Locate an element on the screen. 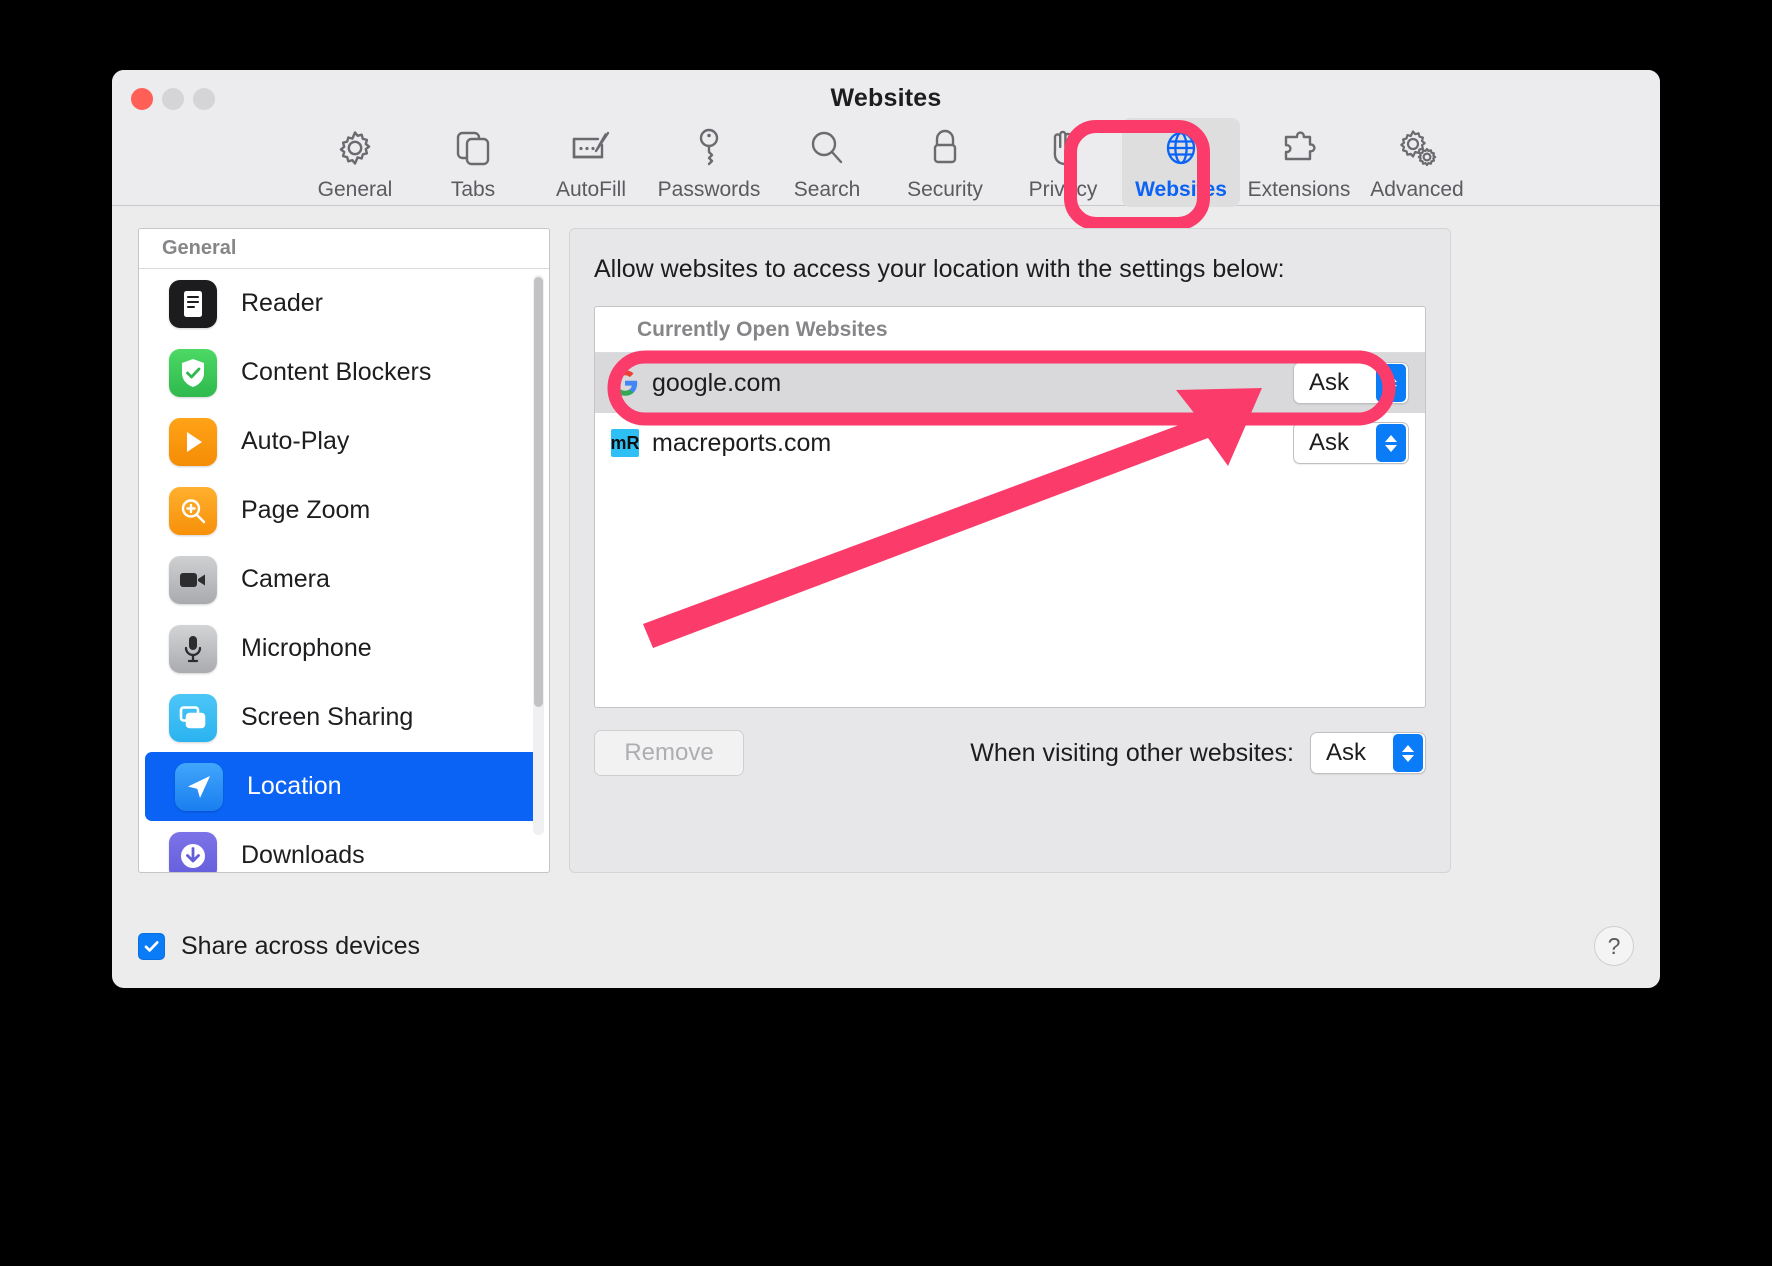 This screenshot has width=1772, height=1266. site-domain: macreports.com is located at coordinates (742, 442).